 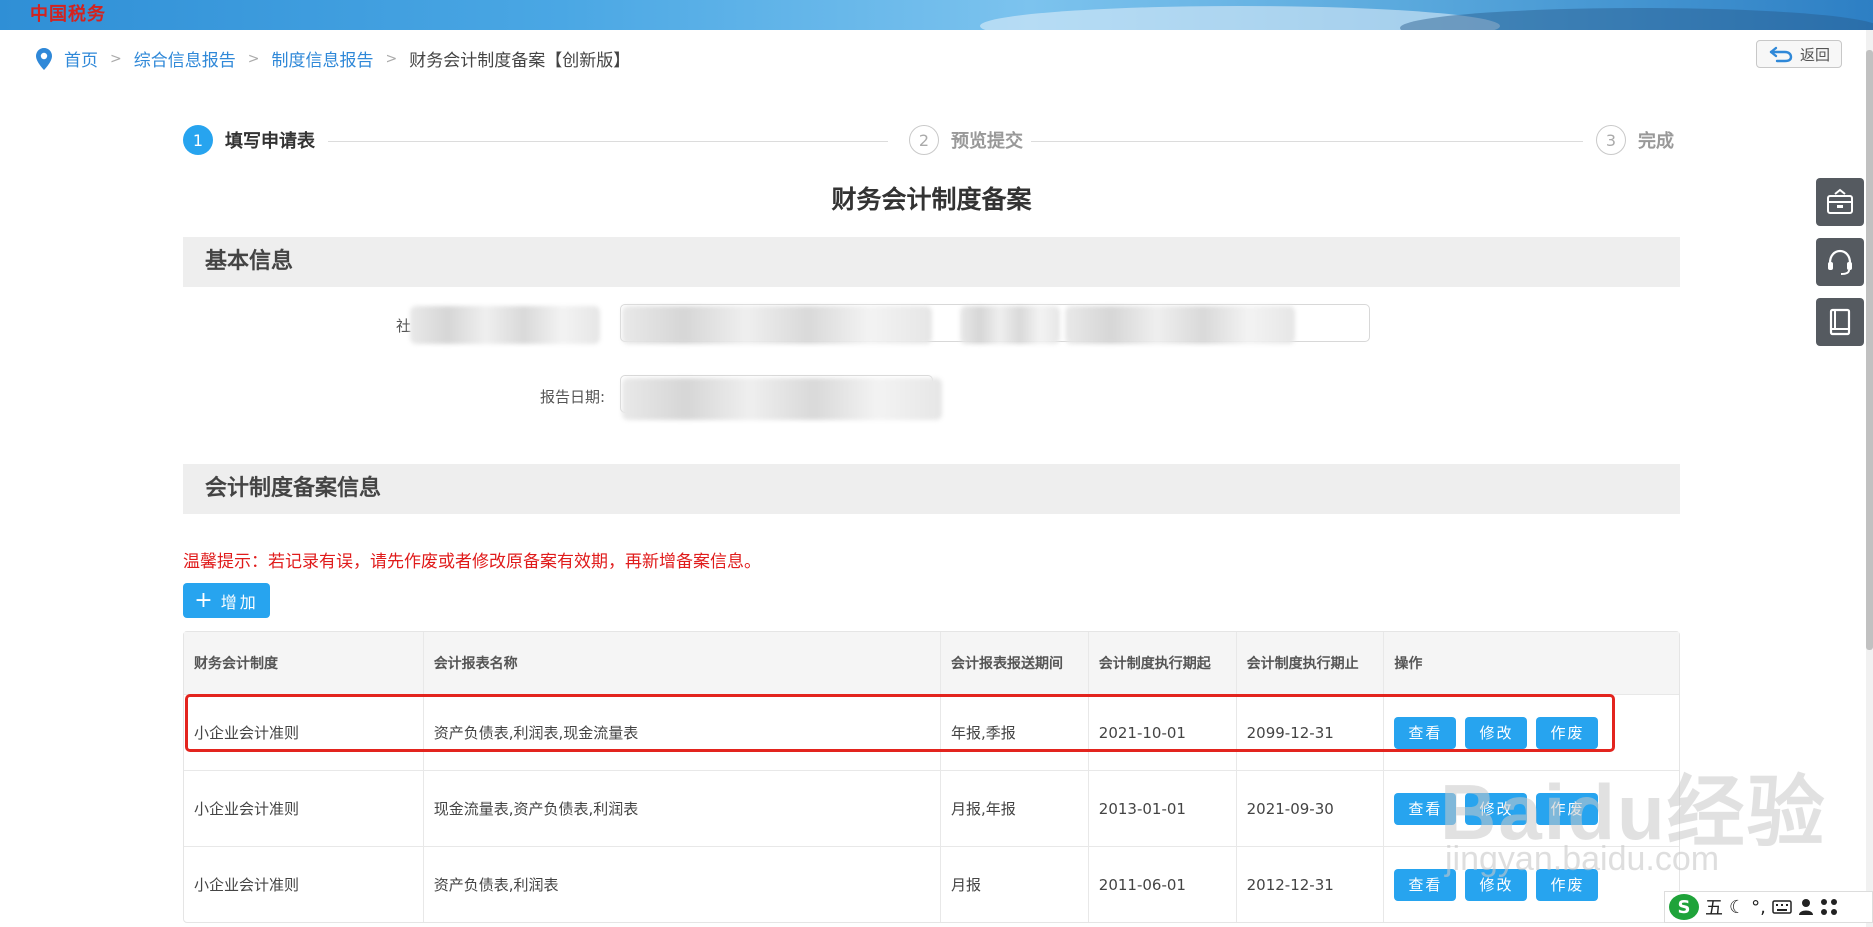 I want to click on plus-icon: +, so click(x=203, y=600).